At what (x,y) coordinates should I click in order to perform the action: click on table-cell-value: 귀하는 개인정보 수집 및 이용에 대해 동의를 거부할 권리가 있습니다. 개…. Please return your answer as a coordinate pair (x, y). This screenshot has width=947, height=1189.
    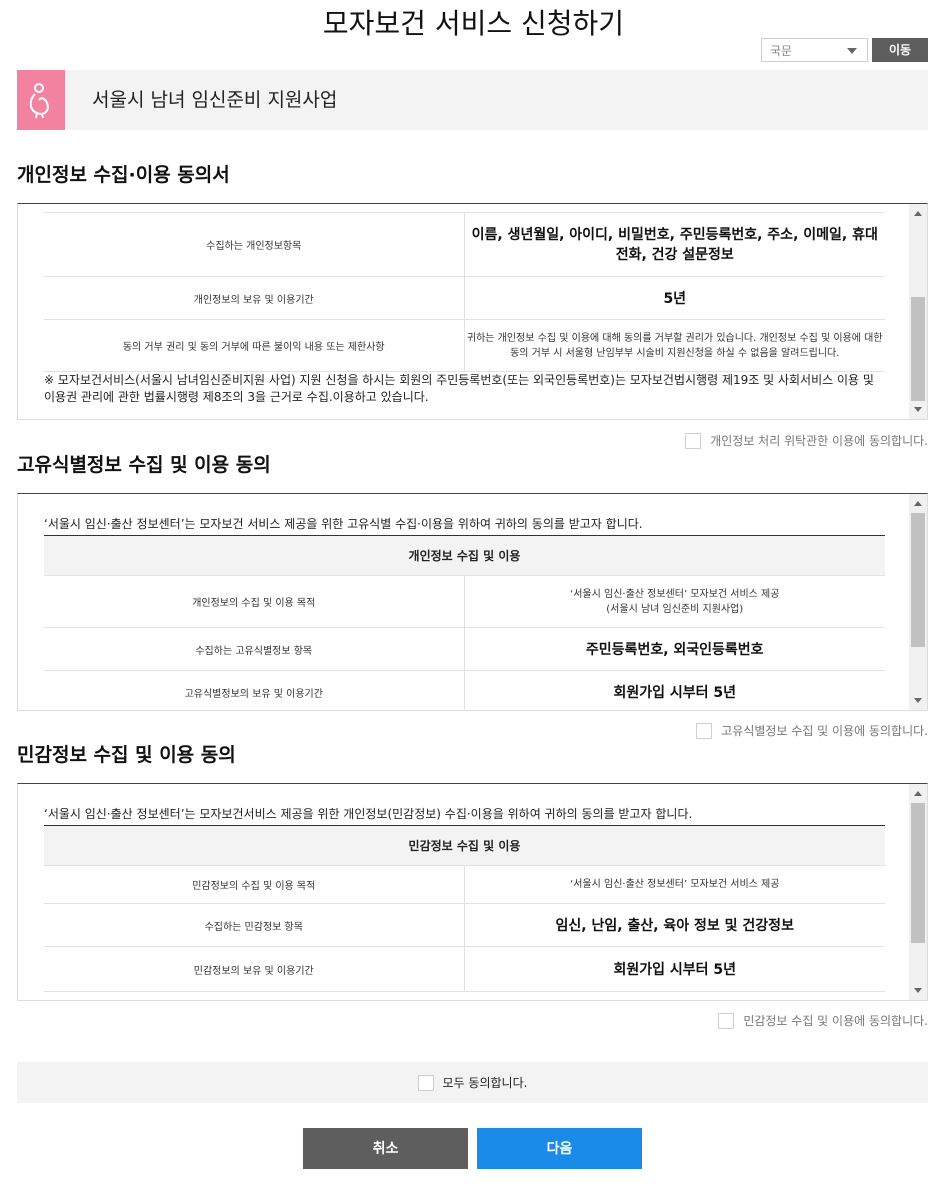
    Looking at the image, I should click on (674, 345).